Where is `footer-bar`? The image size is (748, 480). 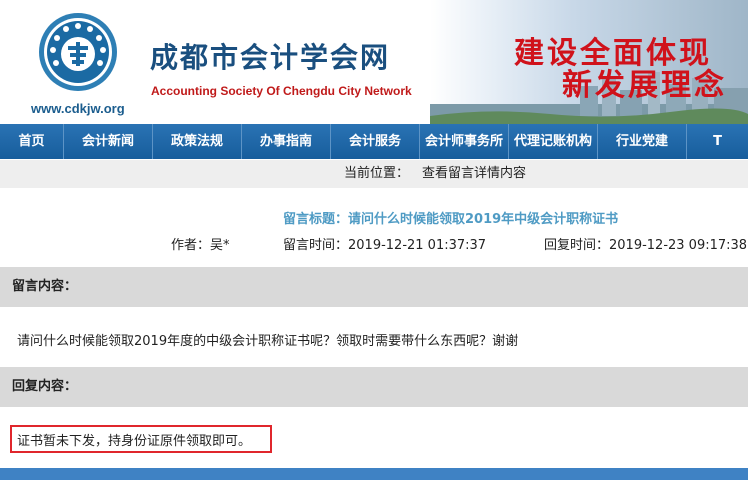 footer-bar is located at coordinates (374, 474).